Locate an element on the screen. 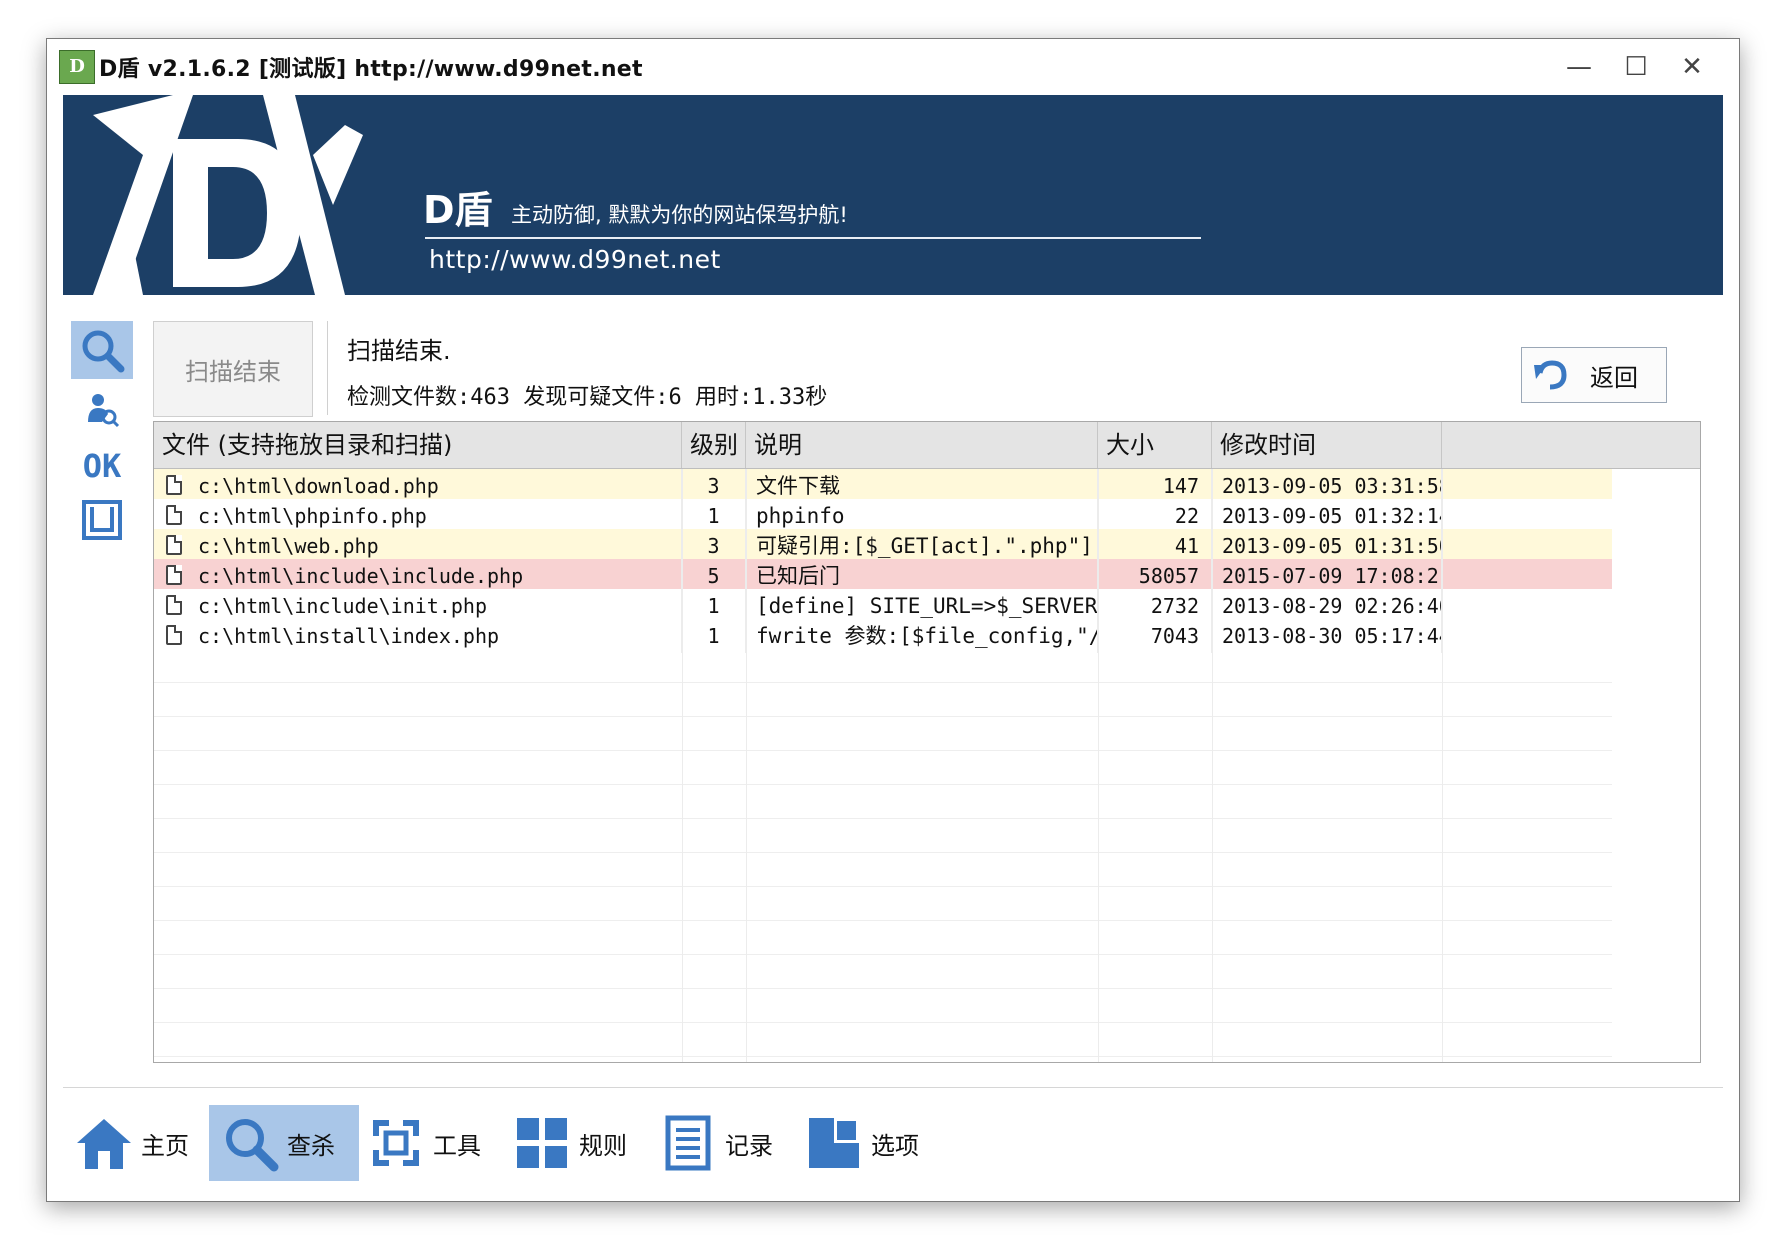 Image resolution: width=1782 pixels, height=1254 pixels. side-window-button is located at coordinates (102, 520).